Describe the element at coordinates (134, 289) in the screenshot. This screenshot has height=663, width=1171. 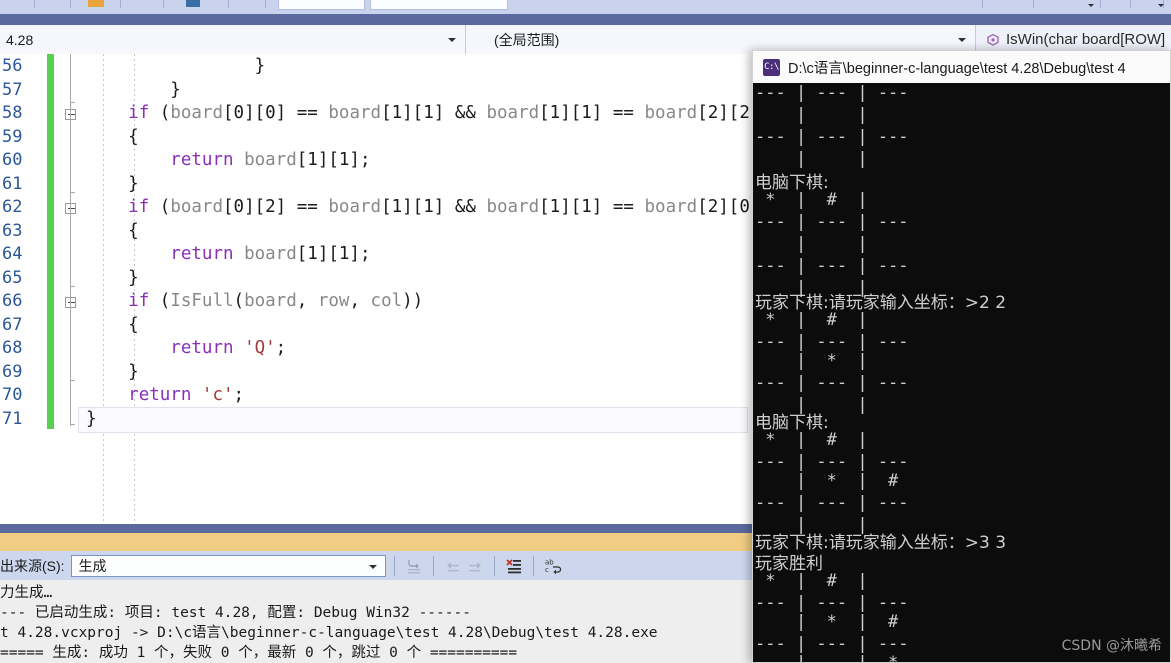
I see `indent-guide` at that location.